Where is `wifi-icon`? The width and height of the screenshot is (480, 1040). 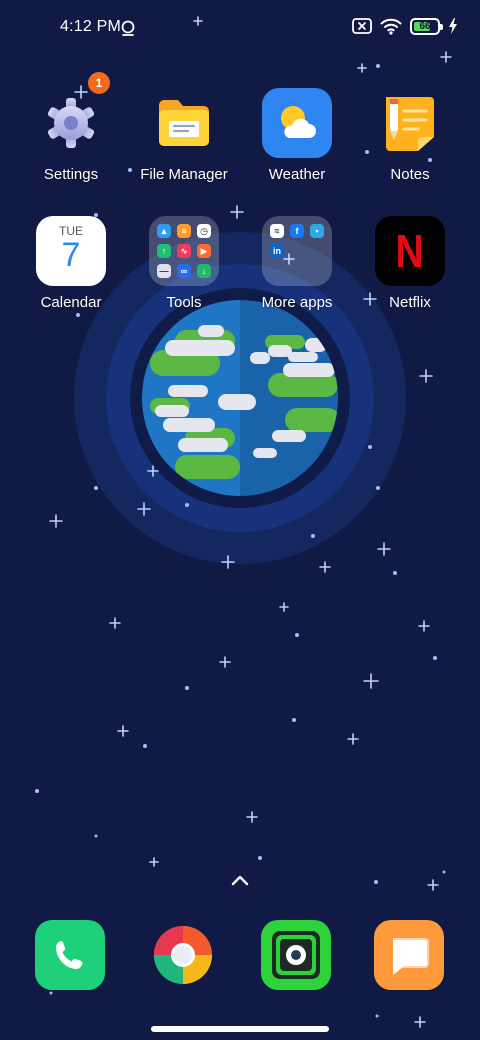
wifi-icon is located at coordinates (391, 26).